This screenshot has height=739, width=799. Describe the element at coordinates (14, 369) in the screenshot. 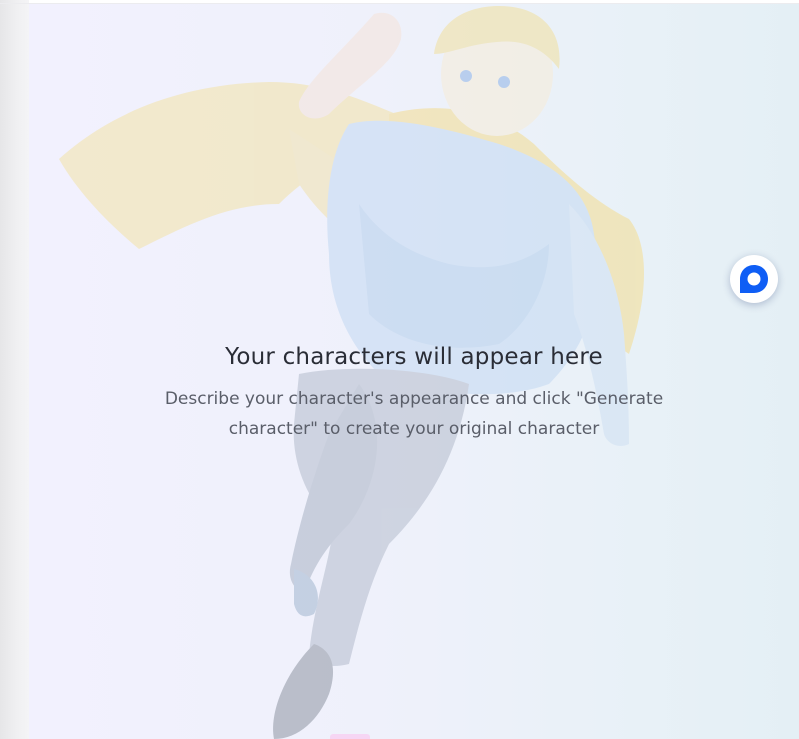

I see `left-panel-edge` at that location.